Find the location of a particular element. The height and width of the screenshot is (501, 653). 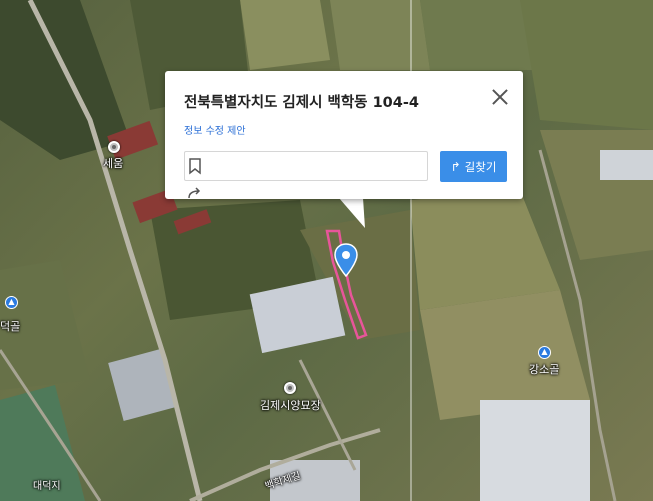

popup-action-box is located at coordinates (306, 175).